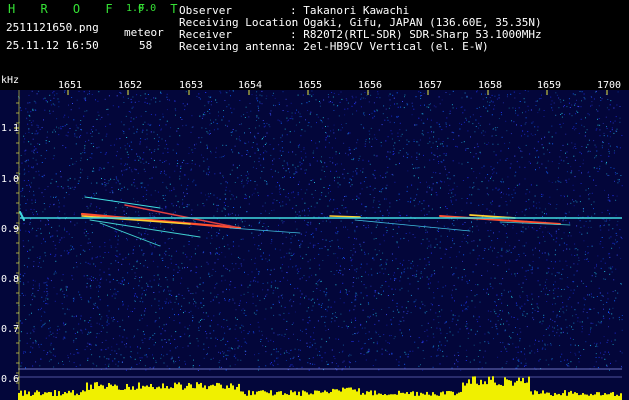 This screenshot has width=629, height=400. What do you see at coordinates (10, 229) in the screenshot?
I see `y-tick-label: 0.9` at bounding box center [10, 229].